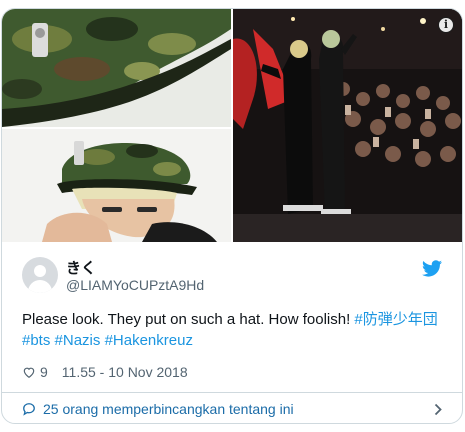  What do you see at coordinates (395, 319) in the screenshot?
I see `hashtag-link: #防弾少年団` at bounding box center [395, 319].